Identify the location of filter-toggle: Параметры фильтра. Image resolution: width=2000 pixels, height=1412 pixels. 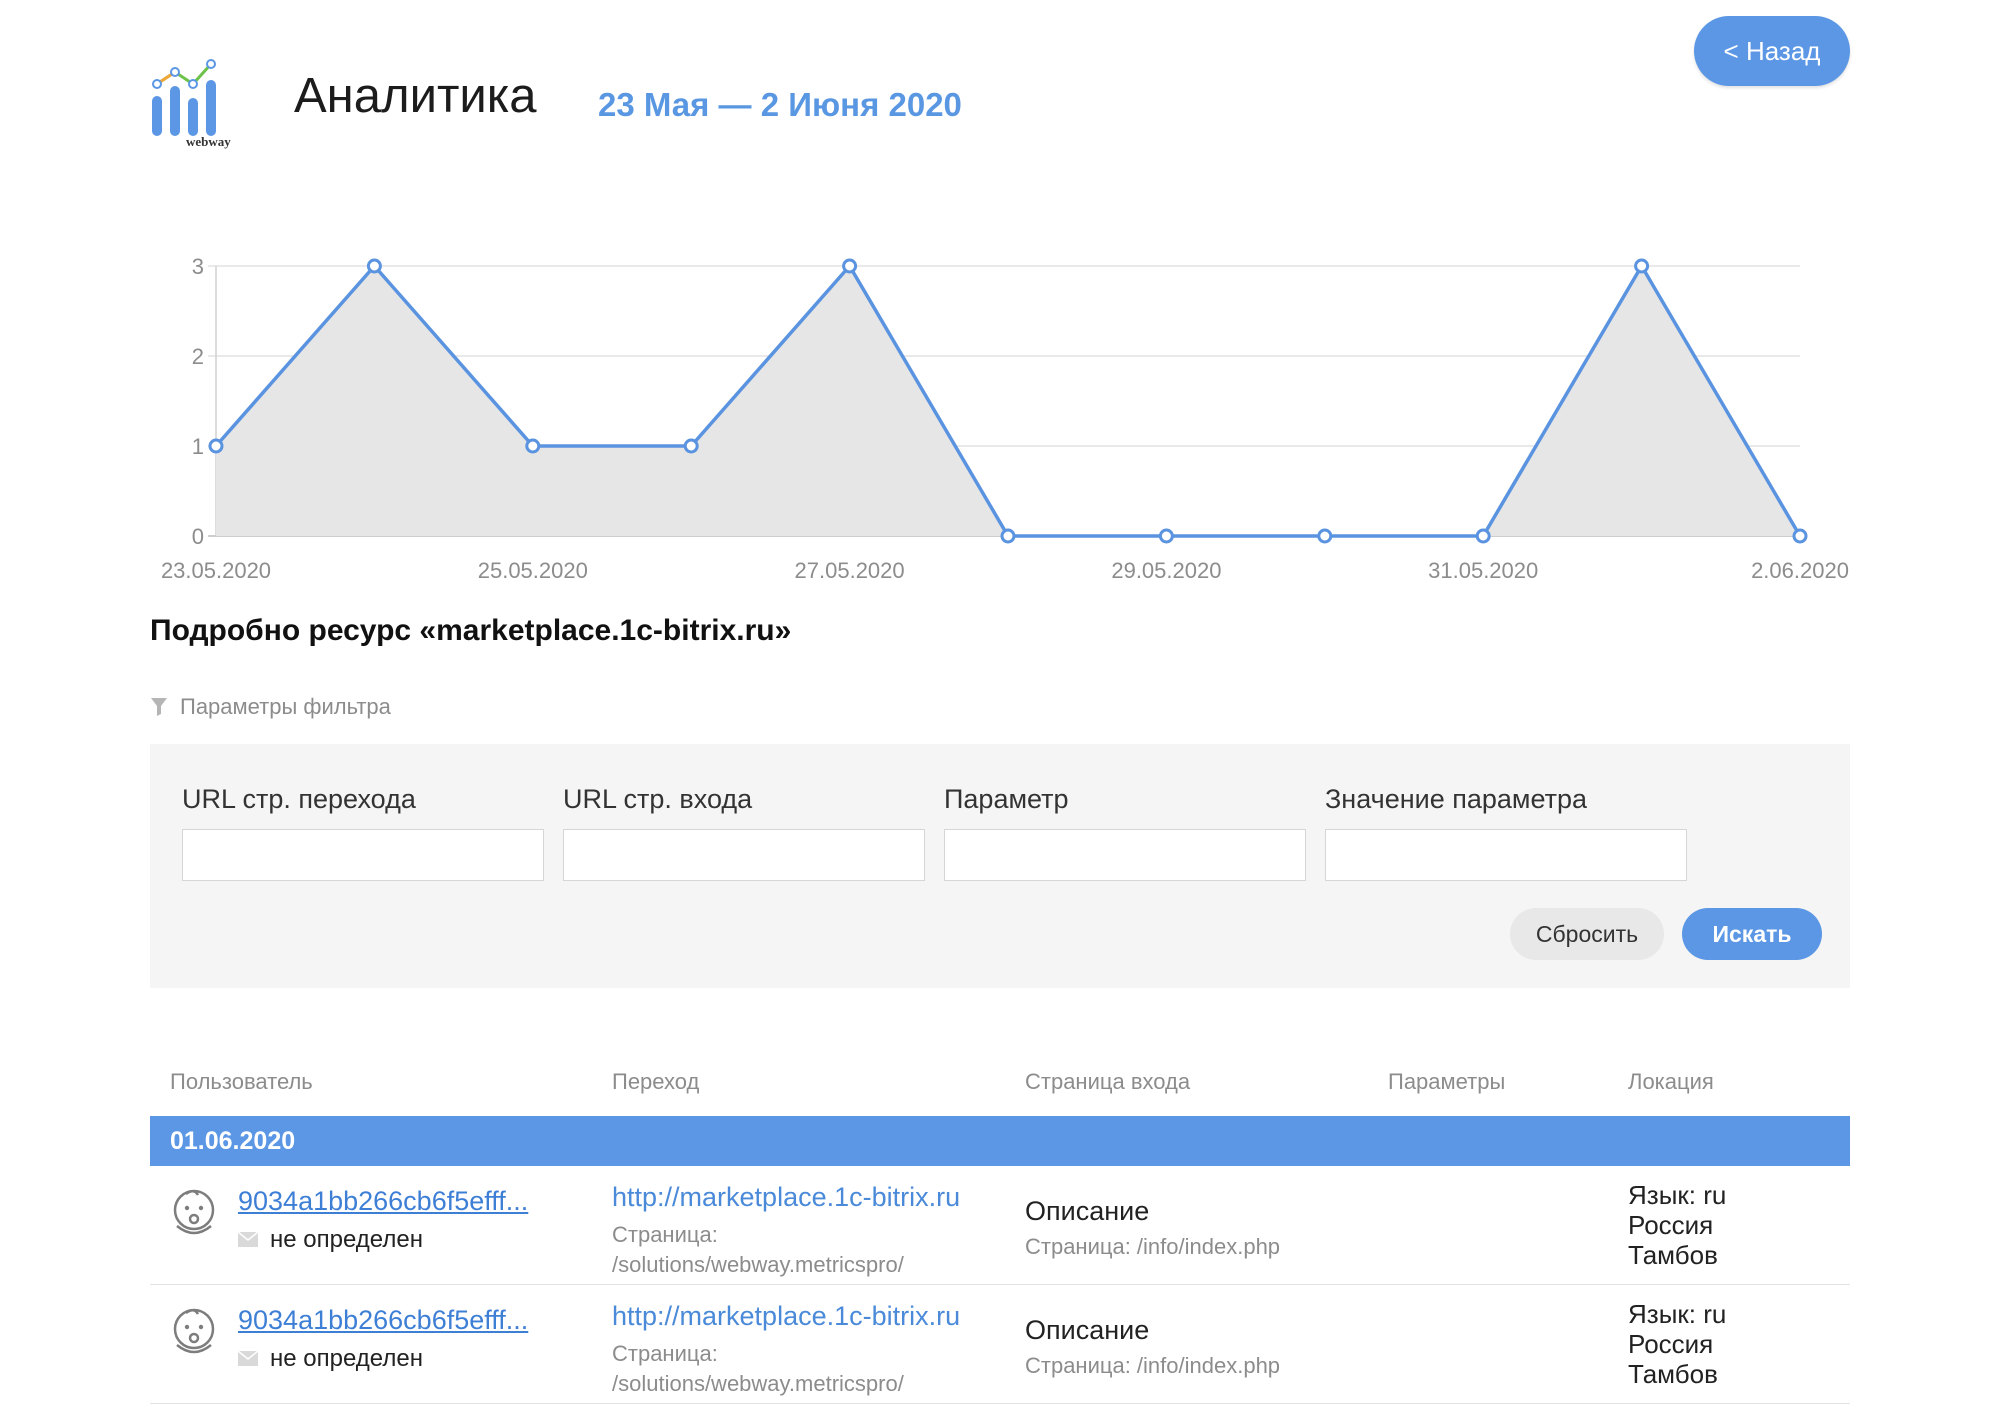
(270, 707).